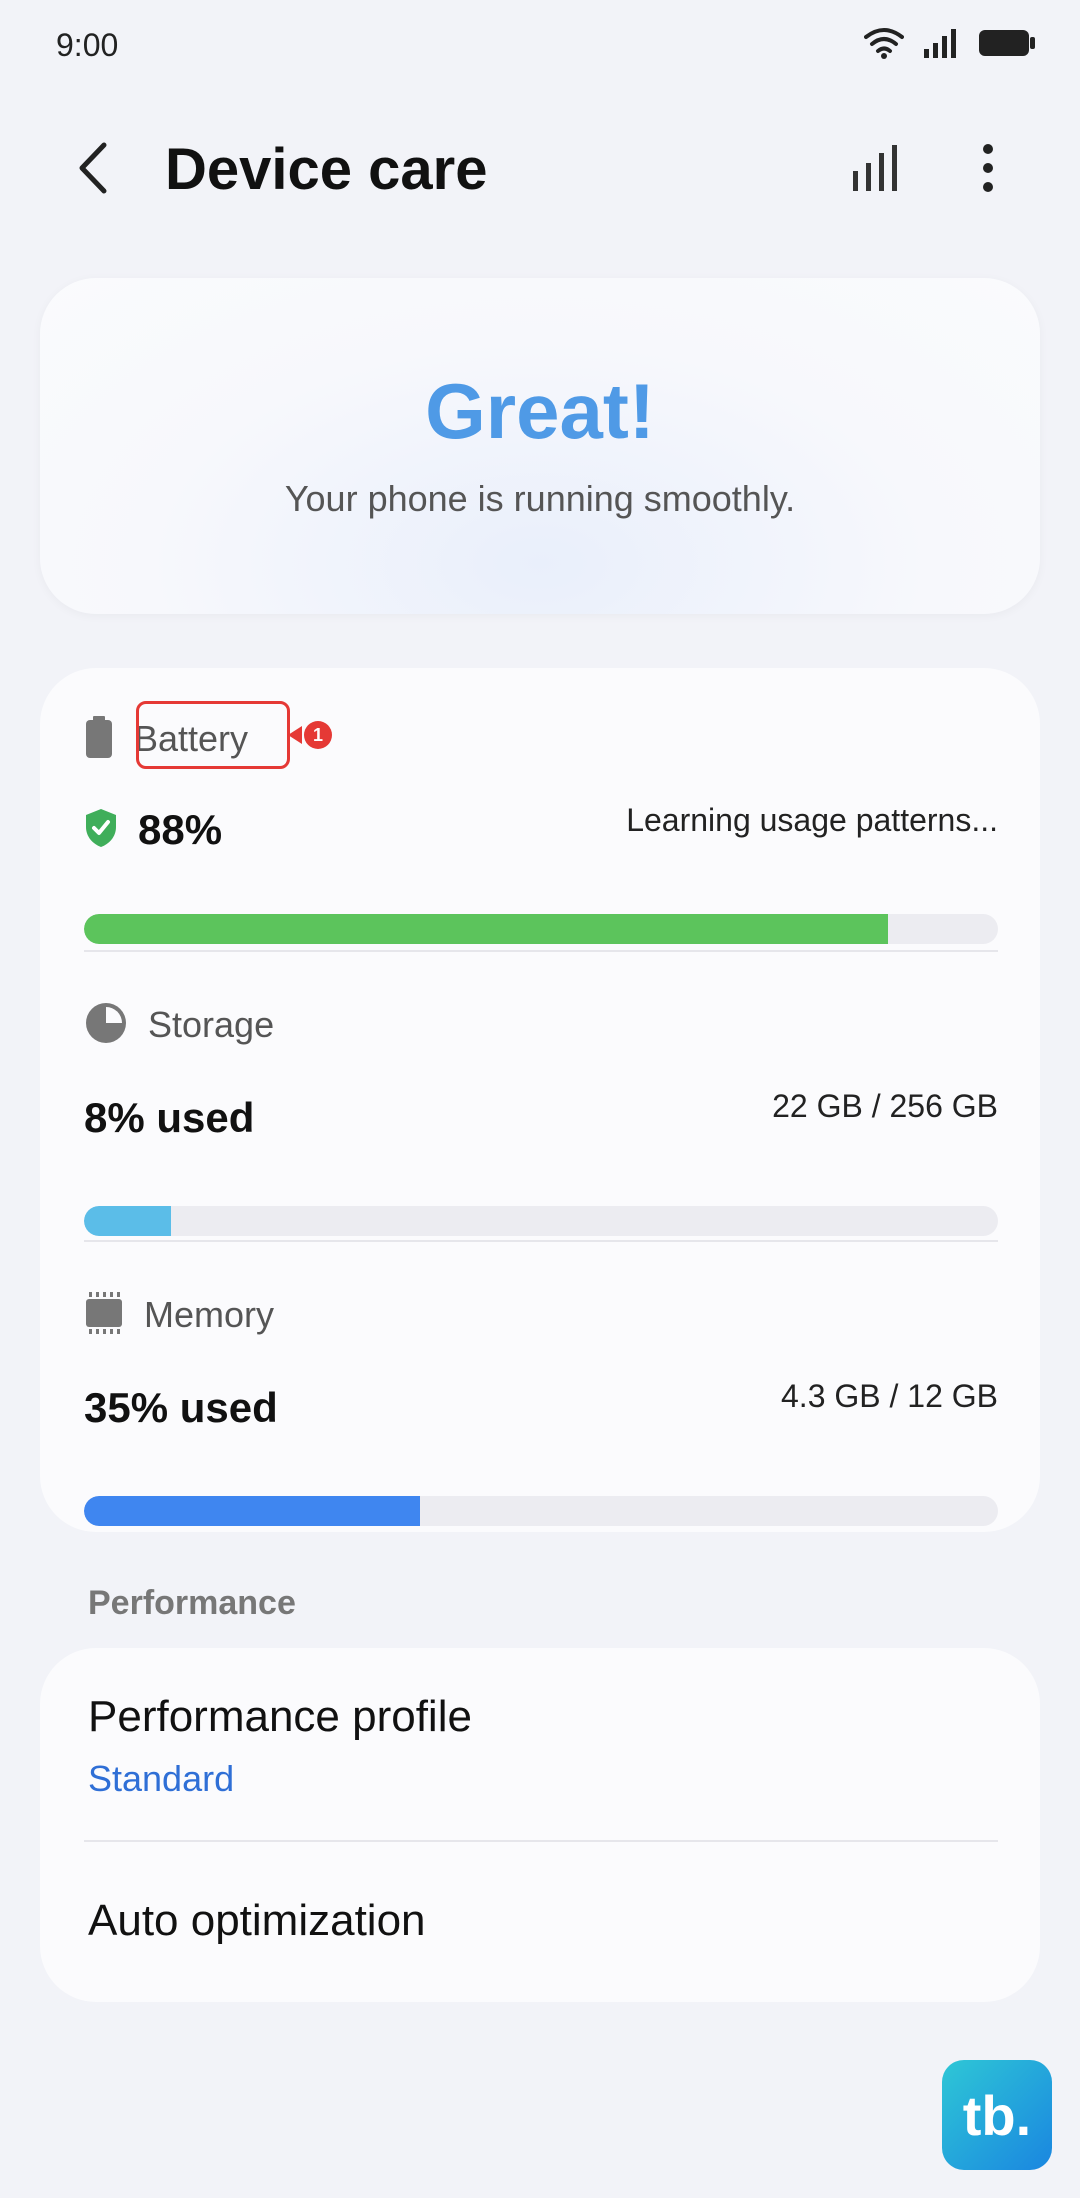  Describe the element at coordinates (541, 1221) in the screenshot. I see `storage-progress-bar` at that location.